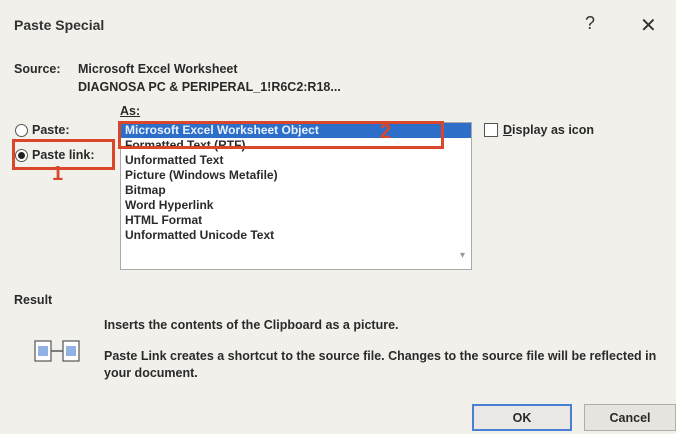 Image resolution: width=676 pixels, height=434 pixels. What do you see at coordinates (58, 174) in the screenshot?
I see `callout-number-1: 1` at bounding box center [58, 174].